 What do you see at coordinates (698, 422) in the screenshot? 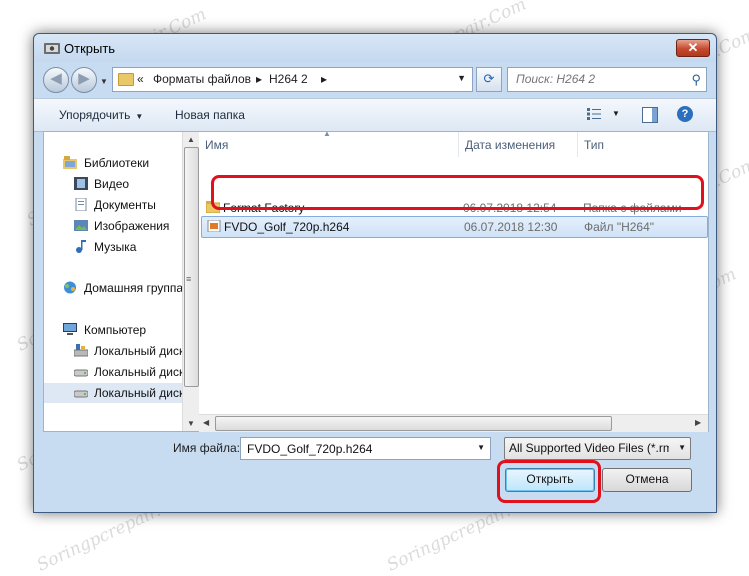
I see `scroll-right-icon: ▶` at bounding box center [698, 422].